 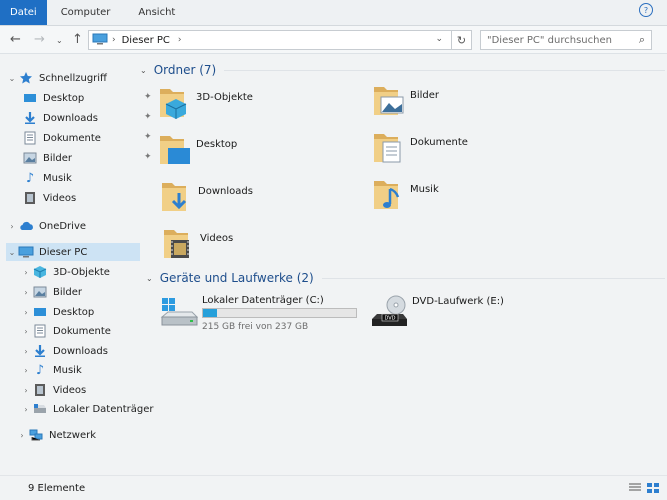 I want to click on refresh-icon: ↻, so click(x=461, y=40).